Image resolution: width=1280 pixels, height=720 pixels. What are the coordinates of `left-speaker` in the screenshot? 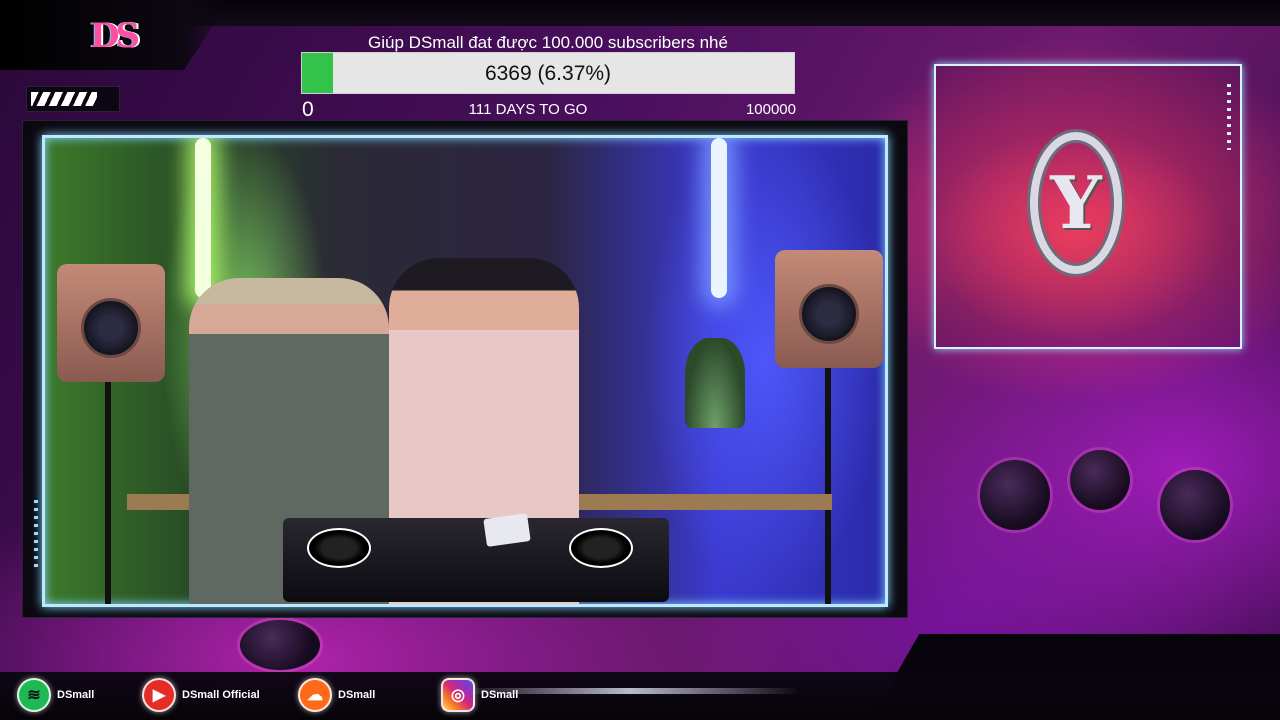 It's located at (111, 323).